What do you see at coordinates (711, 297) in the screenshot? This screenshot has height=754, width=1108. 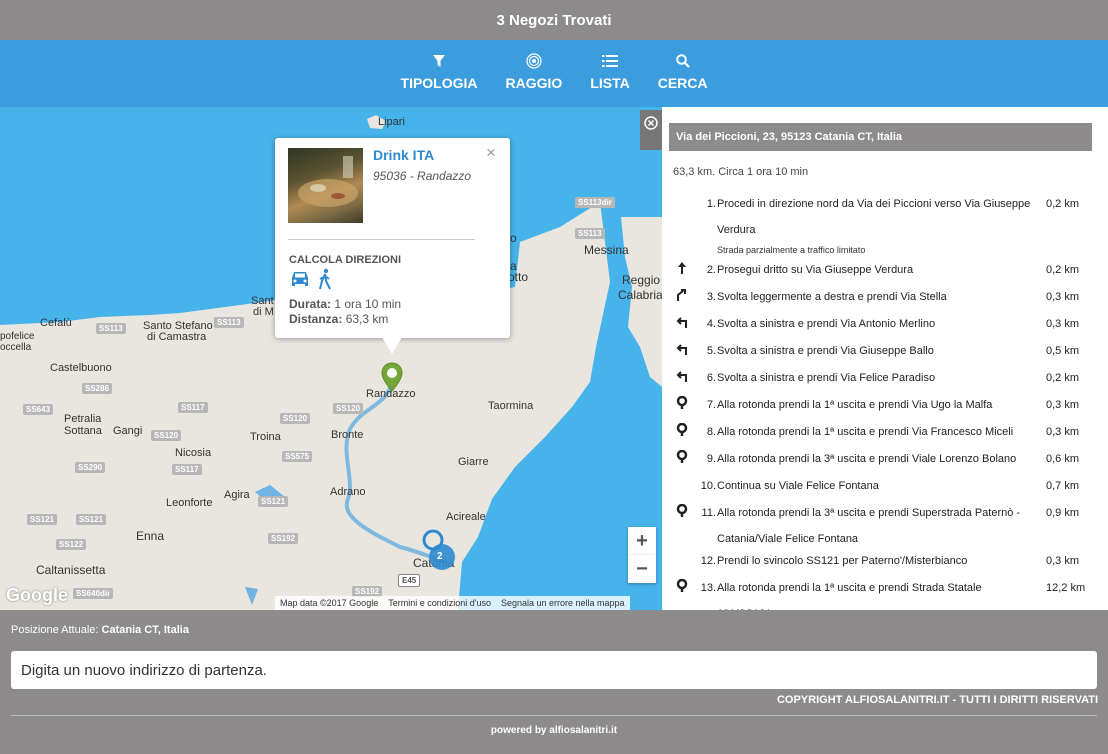 I see `step-number: 3.` at bounding box center [711, 297].